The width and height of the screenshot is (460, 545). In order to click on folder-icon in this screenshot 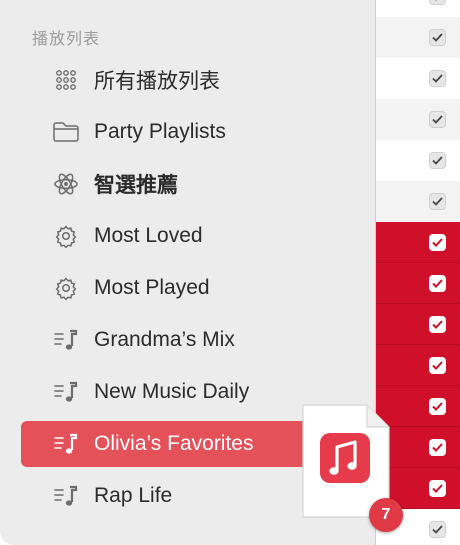, I will do `click(66, 132)`.